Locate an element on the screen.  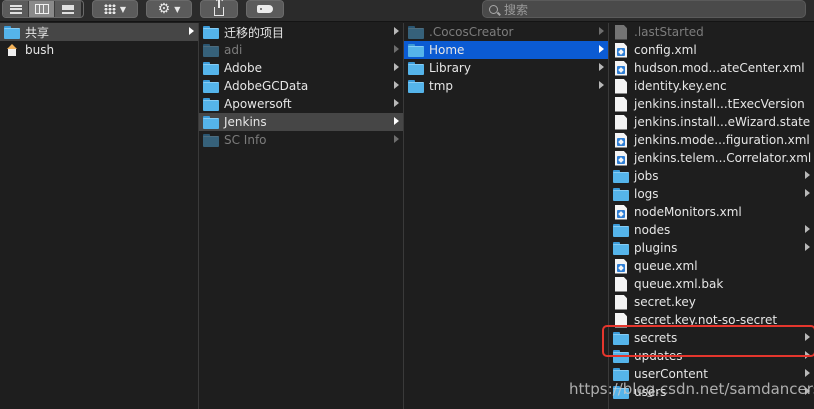
share-icon is located at coordinates (219, 8).